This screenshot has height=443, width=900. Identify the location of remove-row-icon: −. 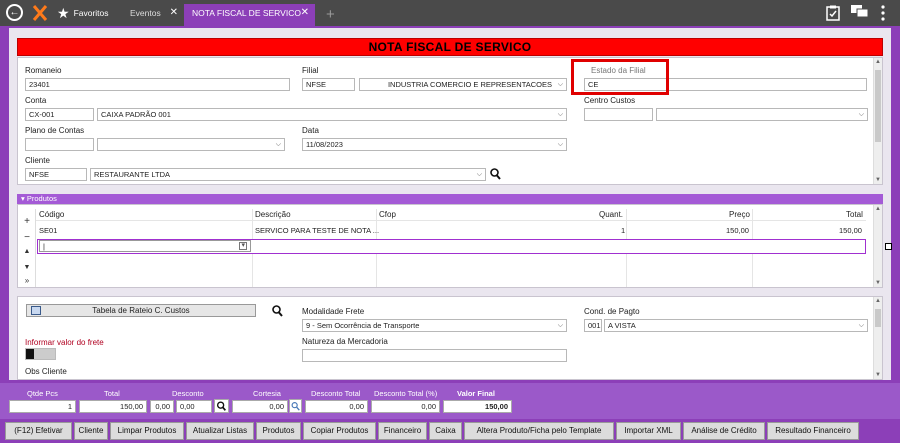
(27, 237).